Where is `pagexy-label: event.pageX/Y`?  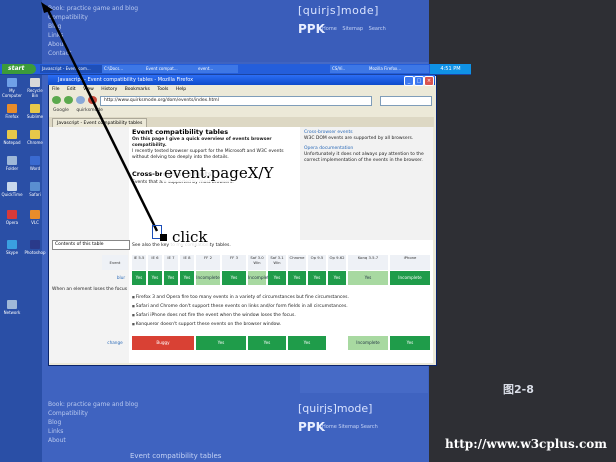 pagexy-label: event.pageX/Y is located at coordinates (219, 173).